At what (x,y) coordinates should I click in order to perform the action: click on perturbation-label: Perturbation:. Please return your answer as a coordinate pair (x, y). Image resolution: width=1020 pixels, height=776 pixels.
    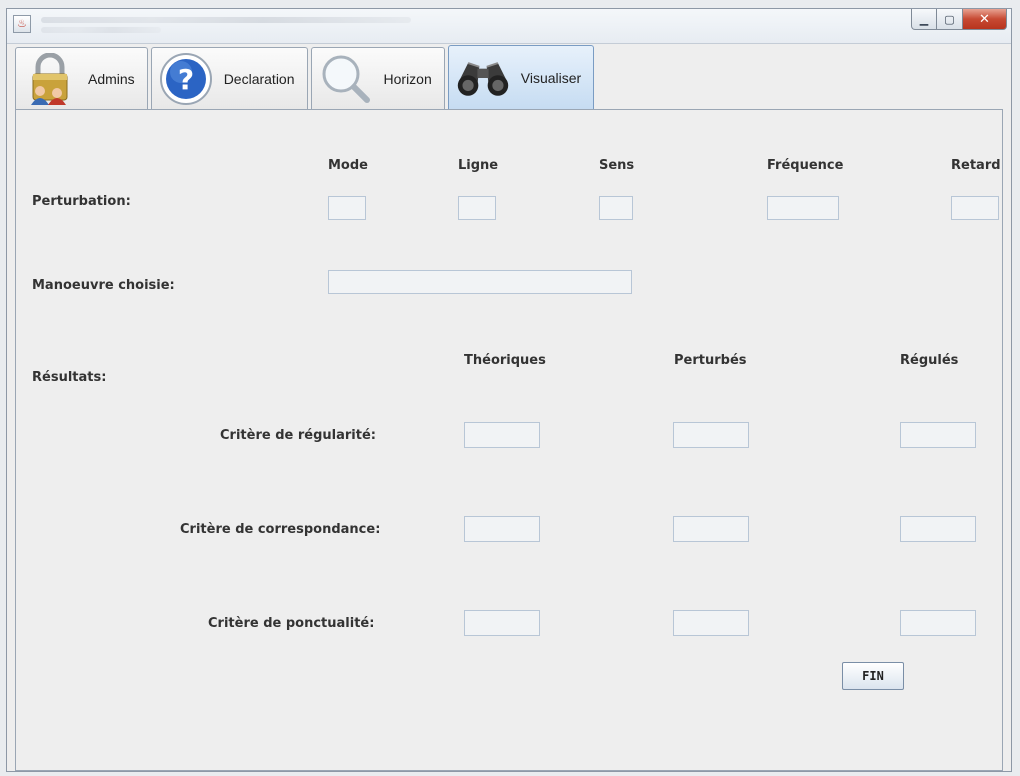
    Looking at the image, I should click on (81, 201).